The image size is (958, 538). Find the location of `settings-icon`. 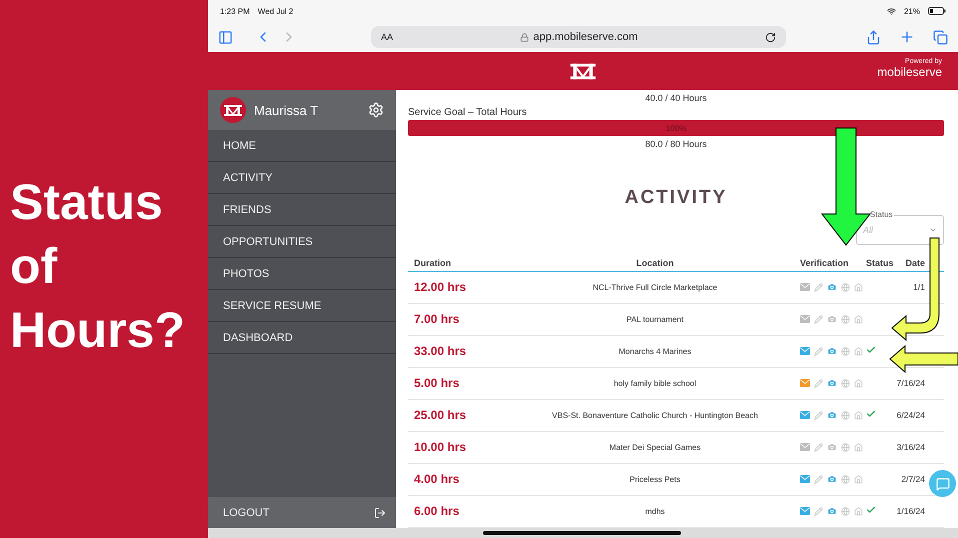

settings-icon is located at coordinates (376, 110).